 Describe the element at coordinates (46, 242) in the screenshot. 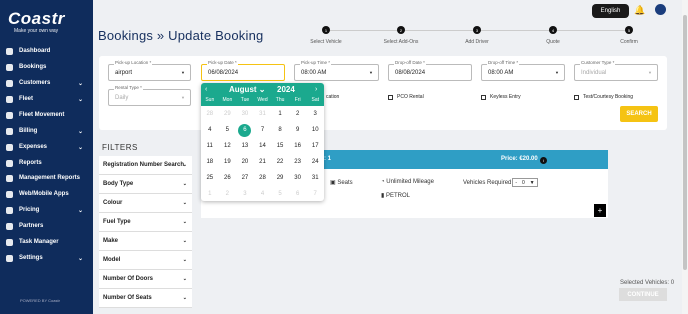

I see `sidebar-item-task-manager: Task Manager` at that location.